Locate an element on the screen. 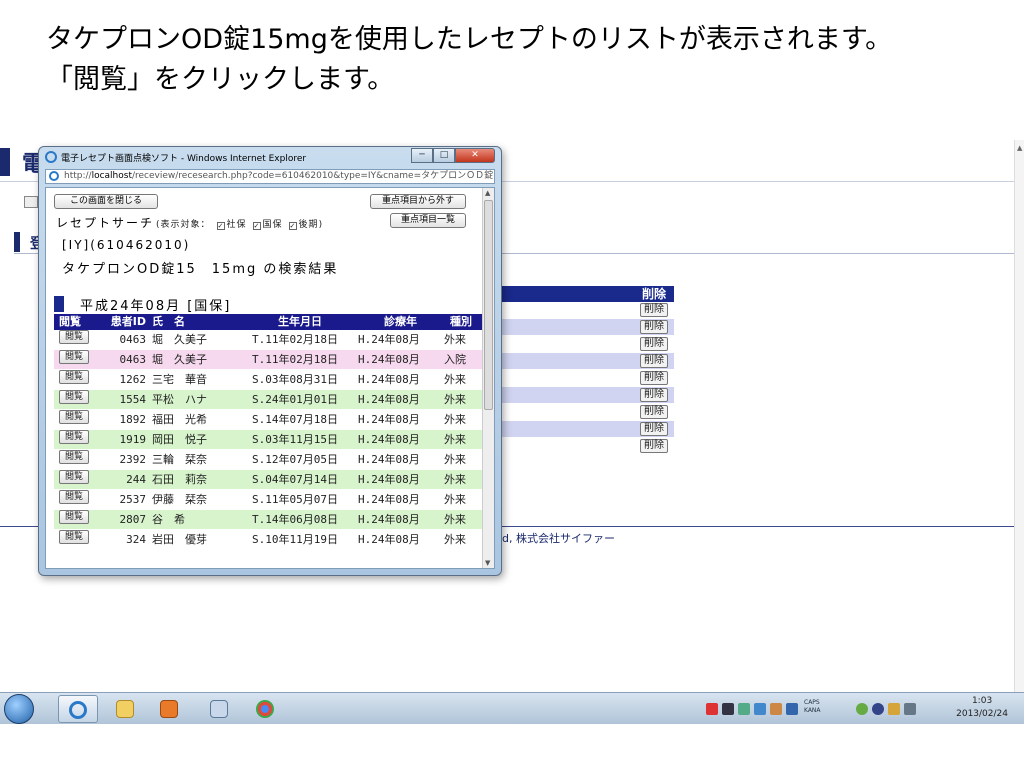 The image size is (1024, 768). media-icon is located at coordinates (169, 709).